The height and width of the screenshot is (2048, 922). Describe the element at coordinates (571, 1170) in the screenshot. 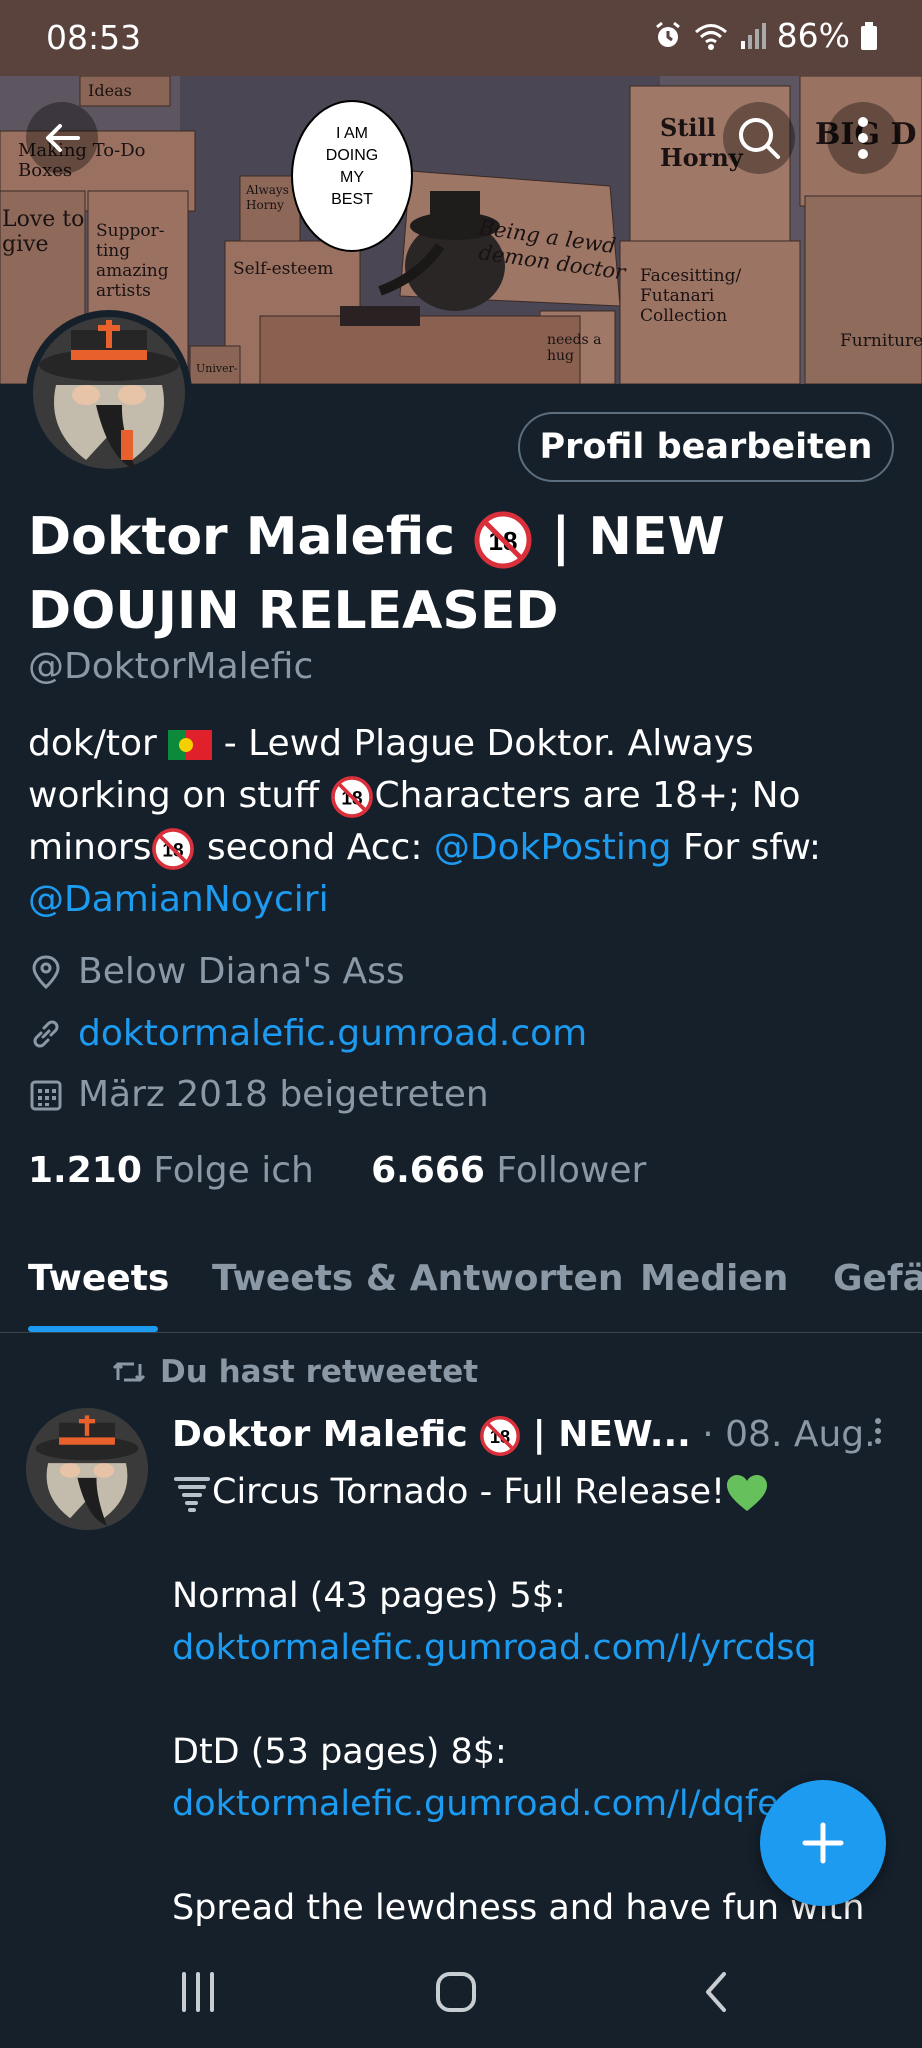

I see `followers-label: Follower` at that location.